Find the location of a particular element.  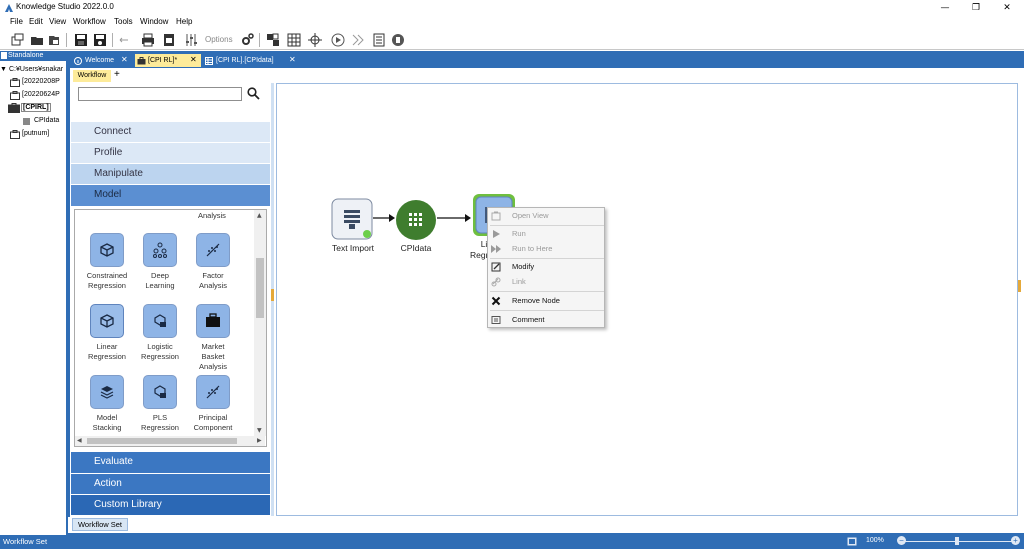

fit-view-icon is located at coordinates (852, 541).